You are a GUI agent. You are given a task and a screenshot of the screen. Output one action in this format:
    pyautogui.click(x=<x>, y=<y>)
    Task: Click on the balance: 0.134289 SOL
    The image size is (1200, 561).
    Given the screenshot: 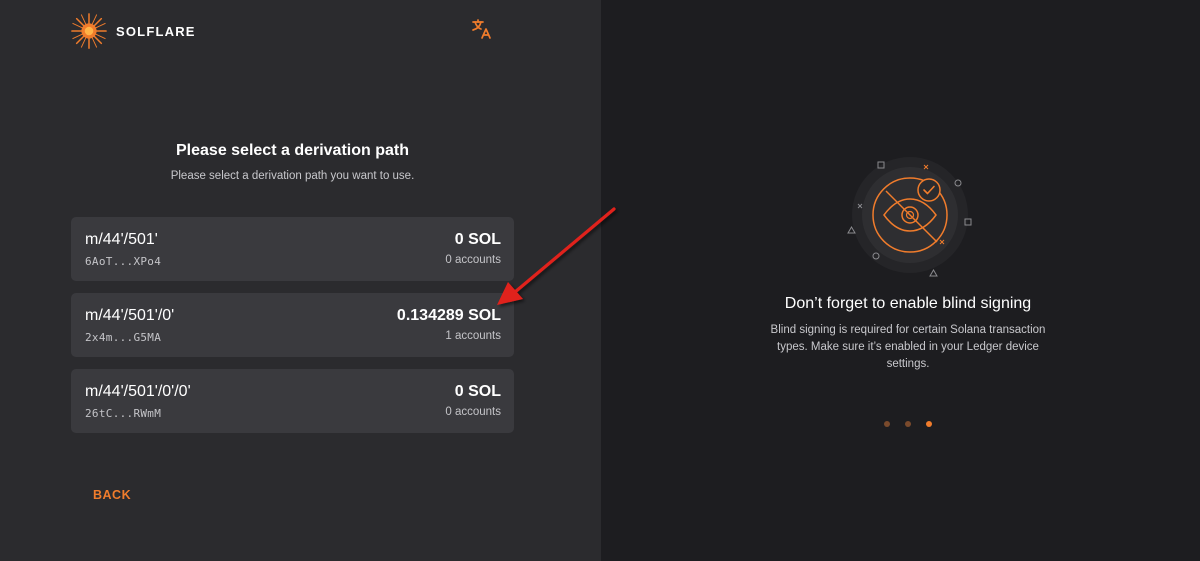 What is the action you would take?
    pyautogui.click(x=448, y=315)
    